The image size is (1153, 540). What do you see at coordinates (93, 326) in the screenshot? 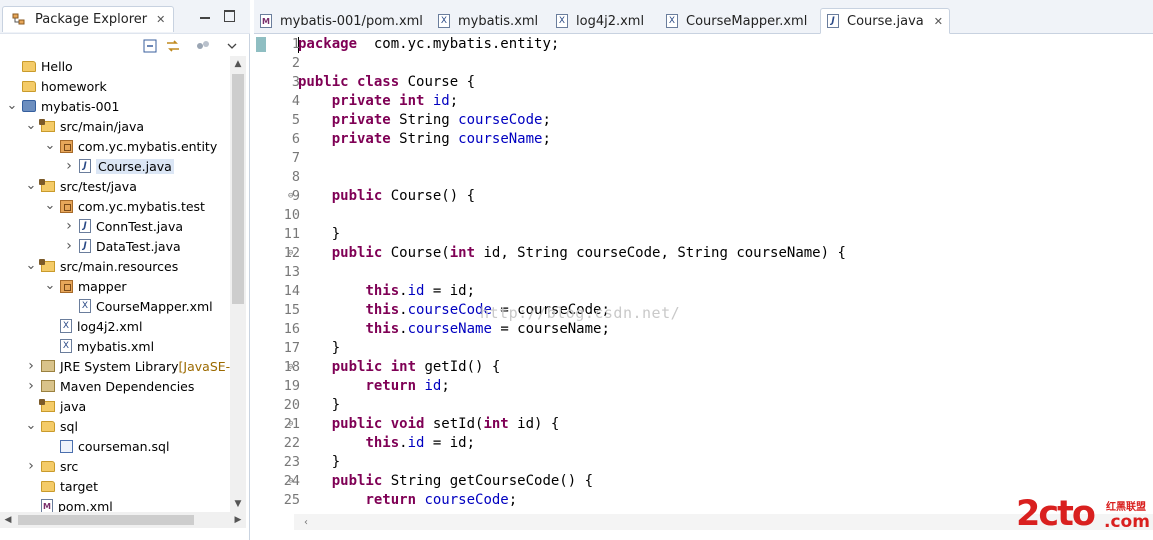
I see `tree-item: Xlog4j2.xml` at bounding box center [93, 326].